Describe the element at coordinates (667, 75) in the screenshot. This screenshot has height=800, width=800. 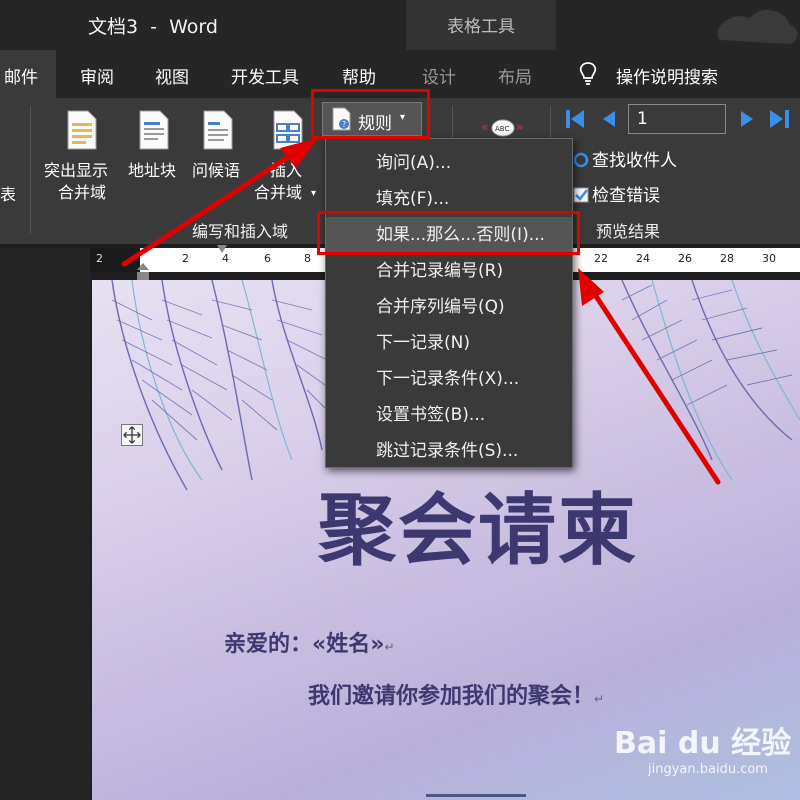
I see `tell-me-search: 操作说明搜索` at that location.